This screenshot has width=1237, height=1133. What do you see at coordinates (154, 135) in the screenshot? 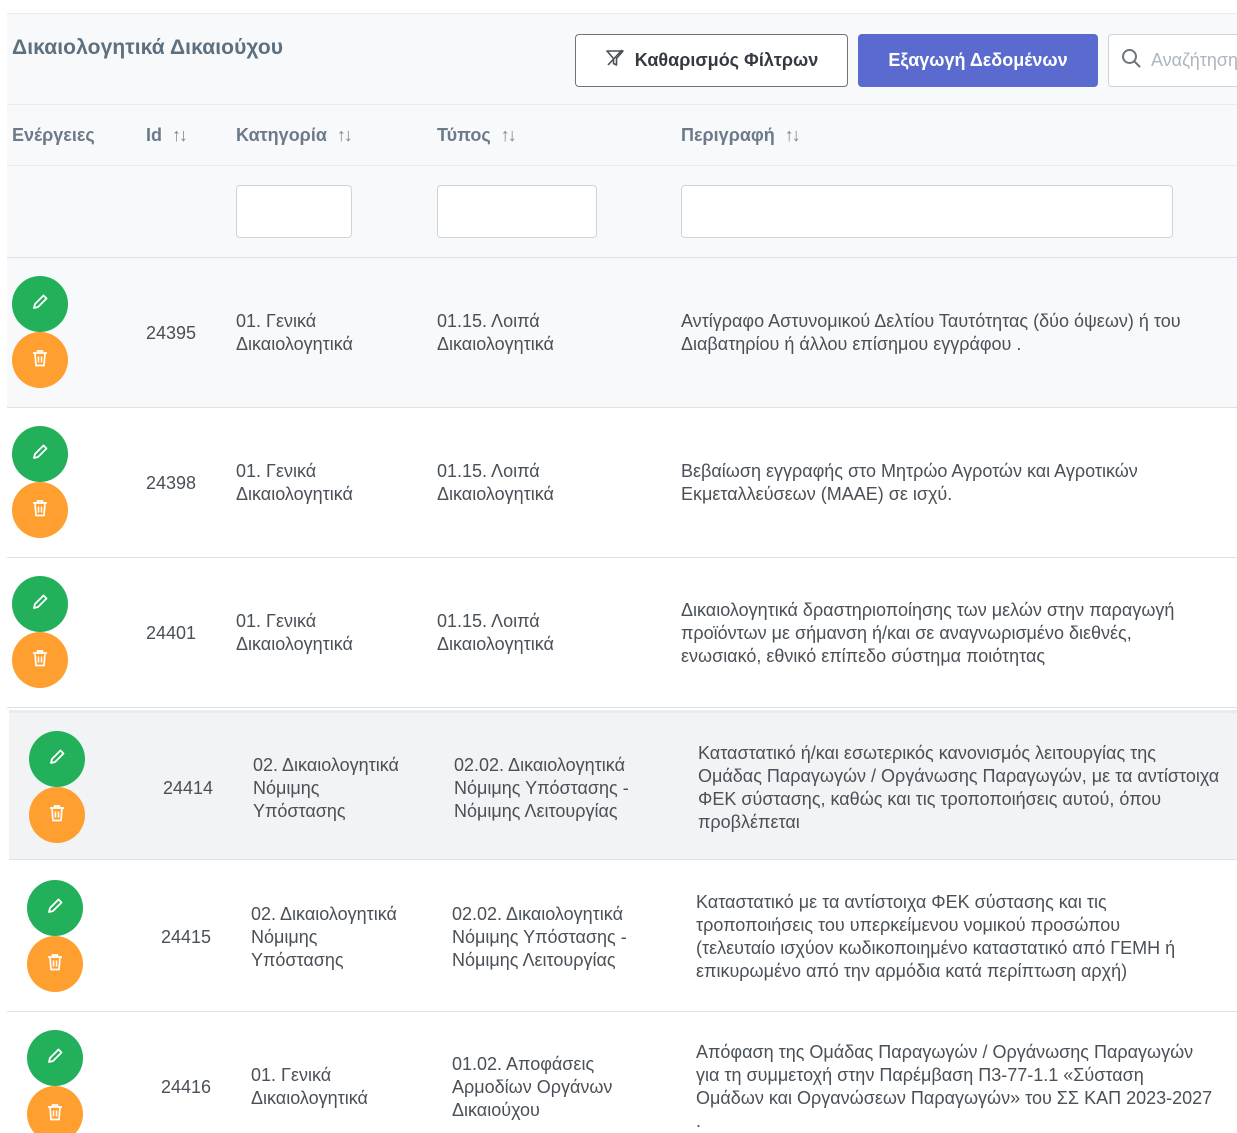
I see `column-id-label: Id` at bounding box center [154, 135].